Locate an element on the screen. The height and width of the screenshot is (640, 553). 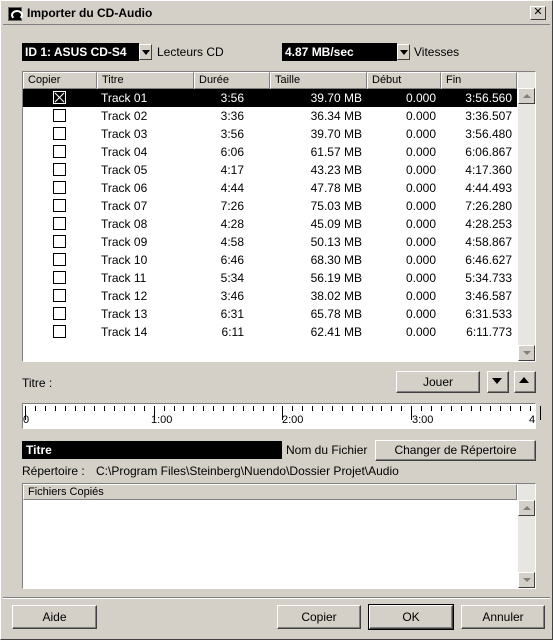
cancel-button: Annuler is located at coordinates (503, 617).